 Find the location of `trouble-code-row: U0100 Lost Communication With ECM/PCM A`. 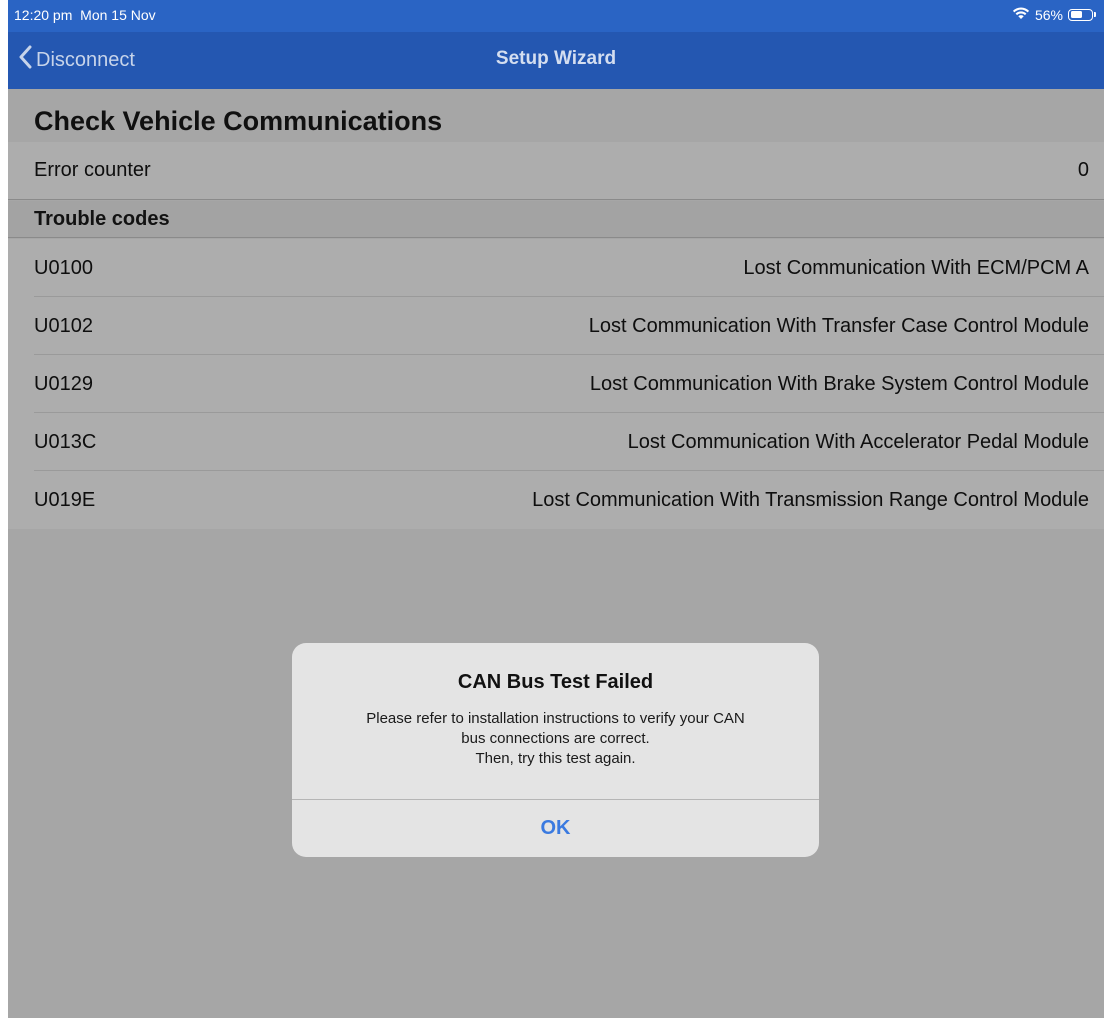

trouble-code-row: U0100 Lost Communication With ECM/PCM A is located at coordinates (556, 268).